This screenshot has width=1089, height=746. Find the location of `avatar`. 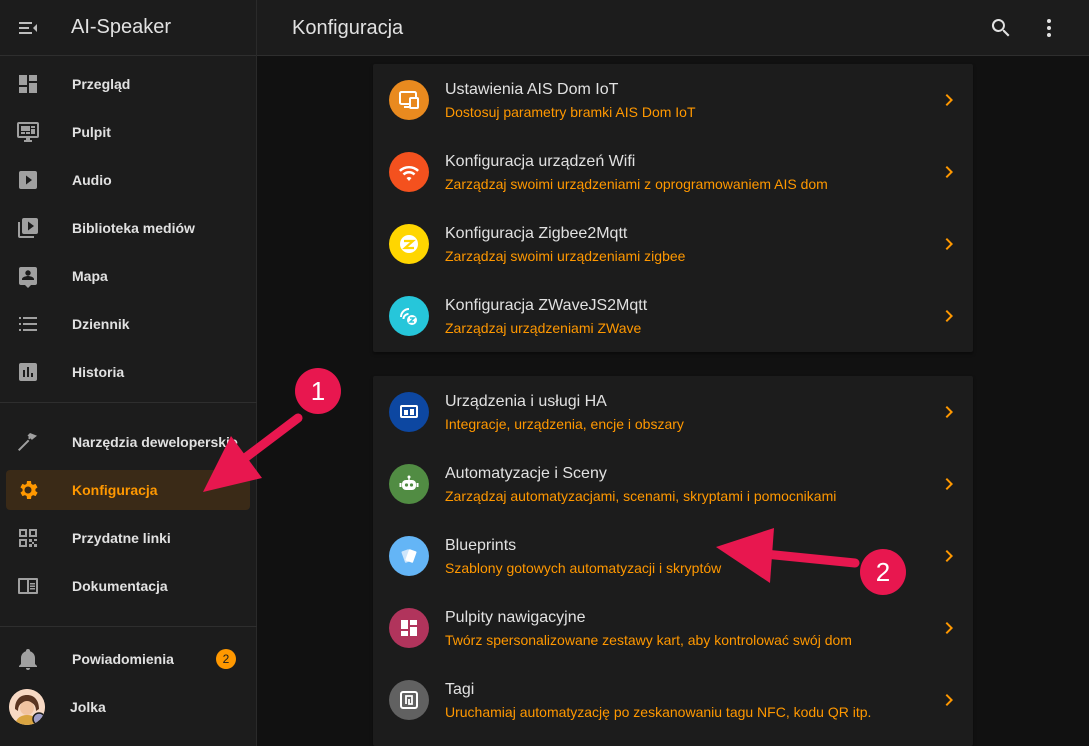

avatar is located at coordinates (27, 707).